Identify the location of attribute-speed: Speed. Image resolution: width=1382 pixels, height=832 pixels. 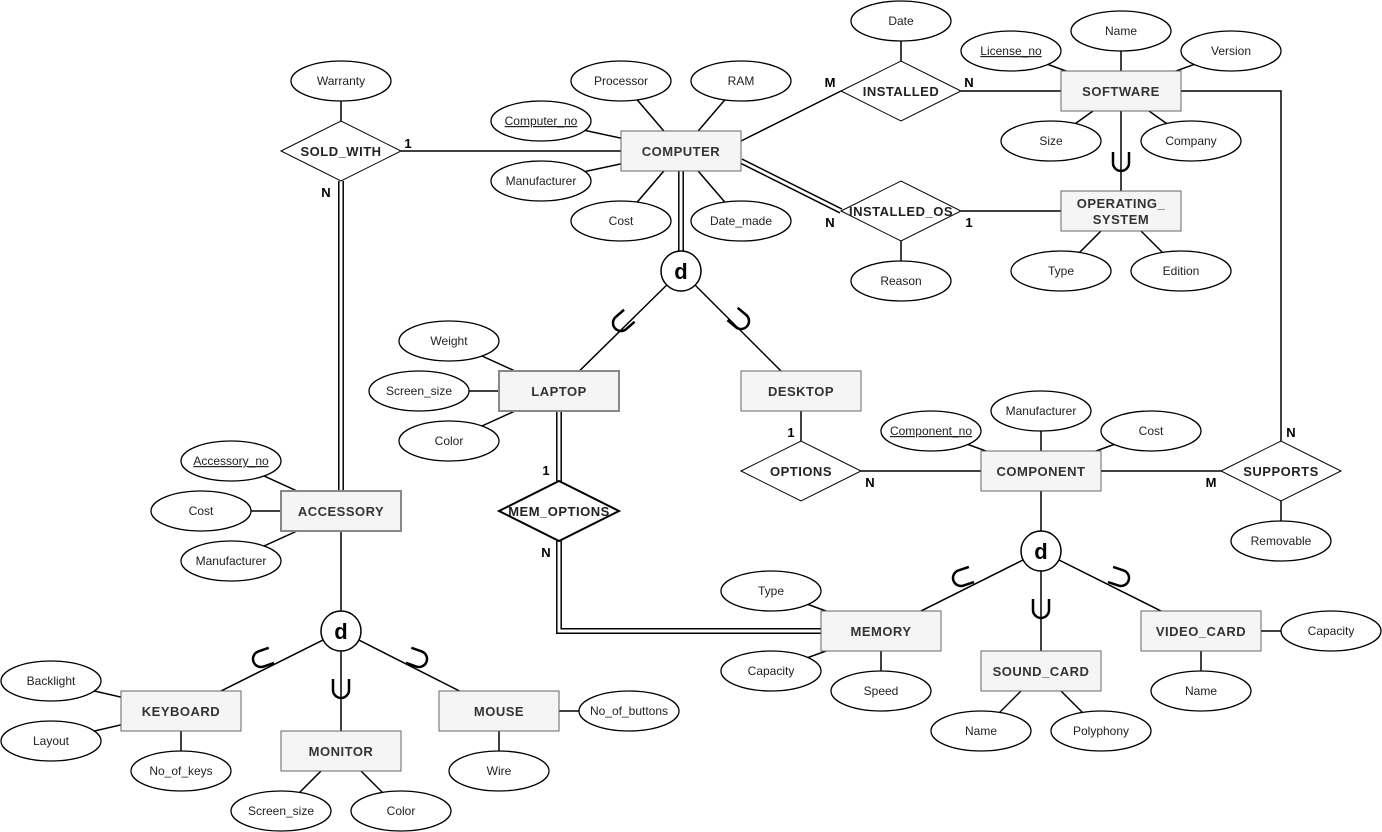
(881, 691).